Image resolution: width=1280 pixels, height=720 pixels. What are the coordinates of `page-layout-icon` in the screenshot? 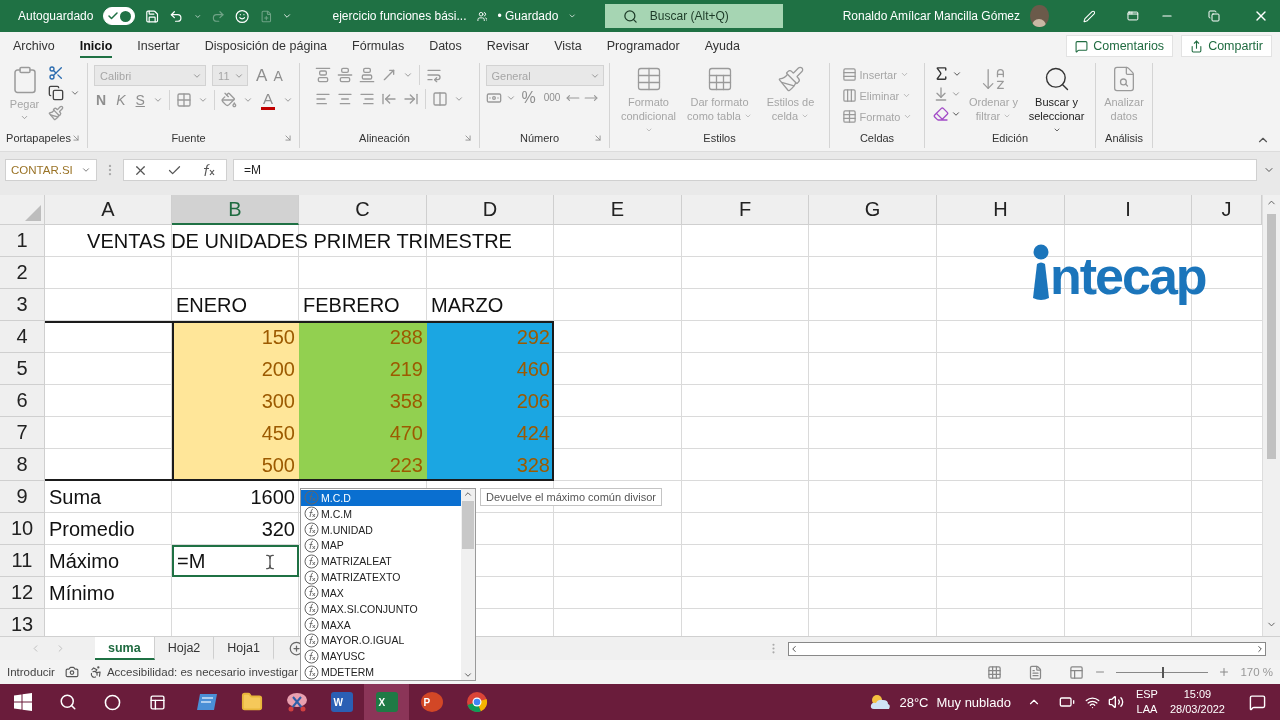 It's located at (1036, 672).